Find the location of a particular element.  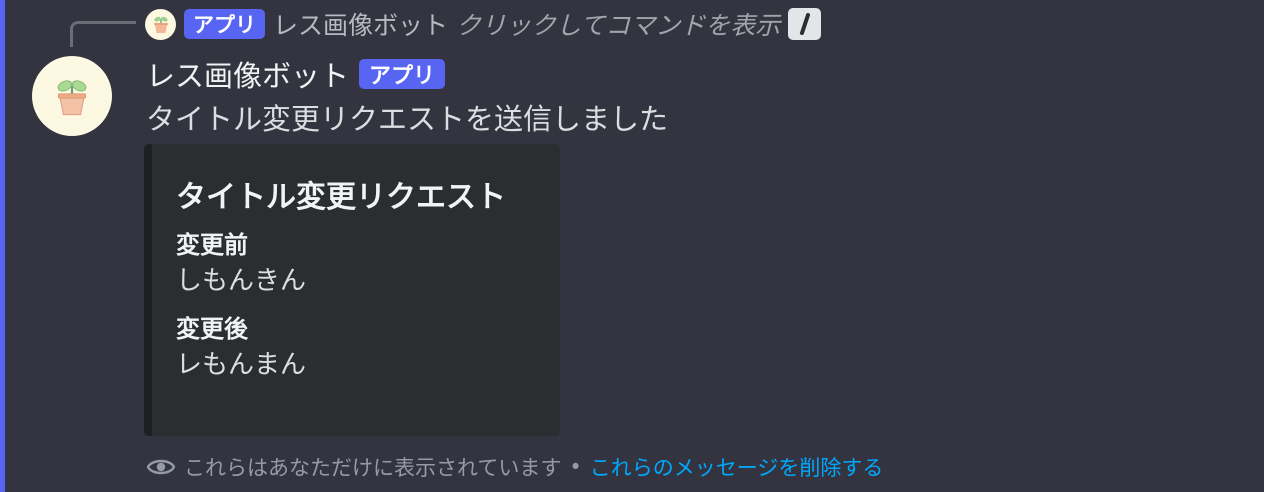

dismiss-messages-link: これらのメッセージを削除する is located at coordinates (737, 467).